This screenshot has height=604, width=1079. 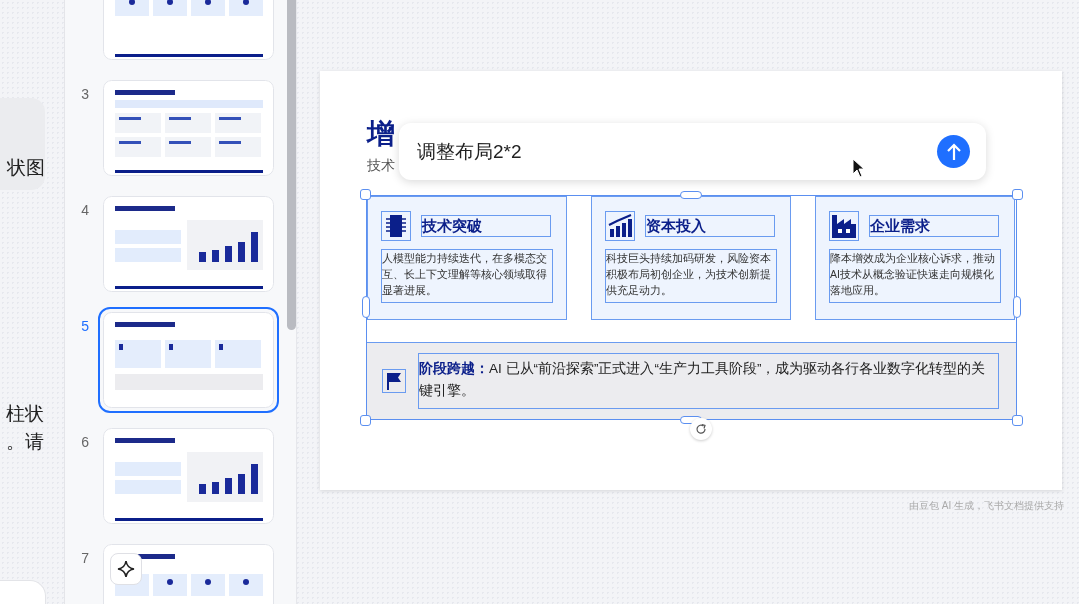 I want to click on up-arrow-icon, so click(x=953, y=151).